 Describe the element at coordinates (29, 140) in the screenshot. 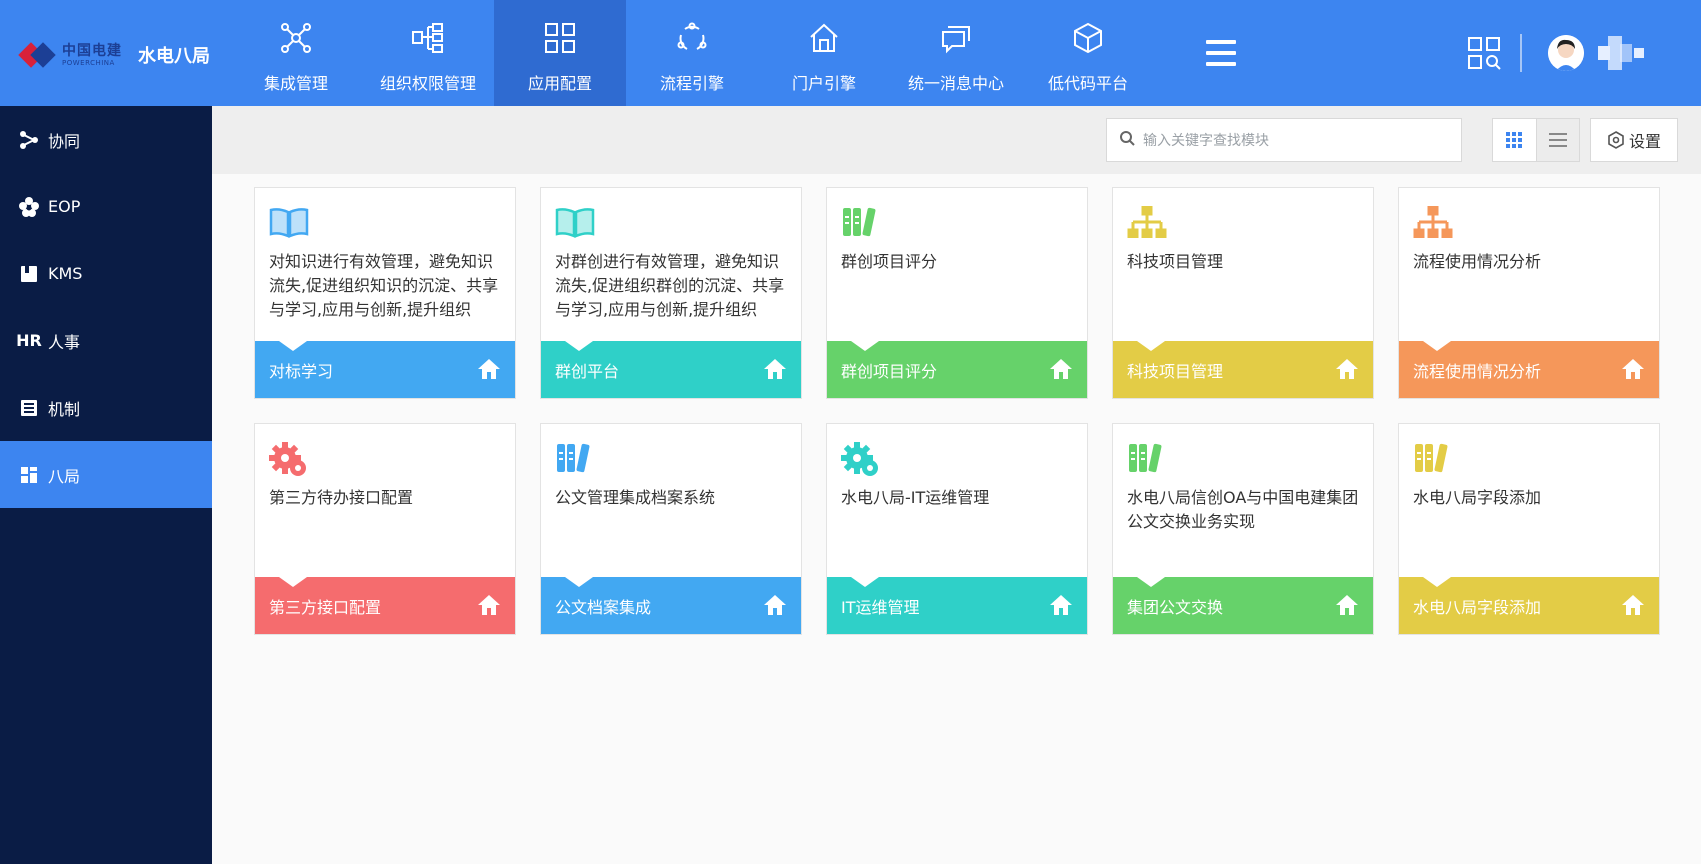

I see `share-icon` at that location.